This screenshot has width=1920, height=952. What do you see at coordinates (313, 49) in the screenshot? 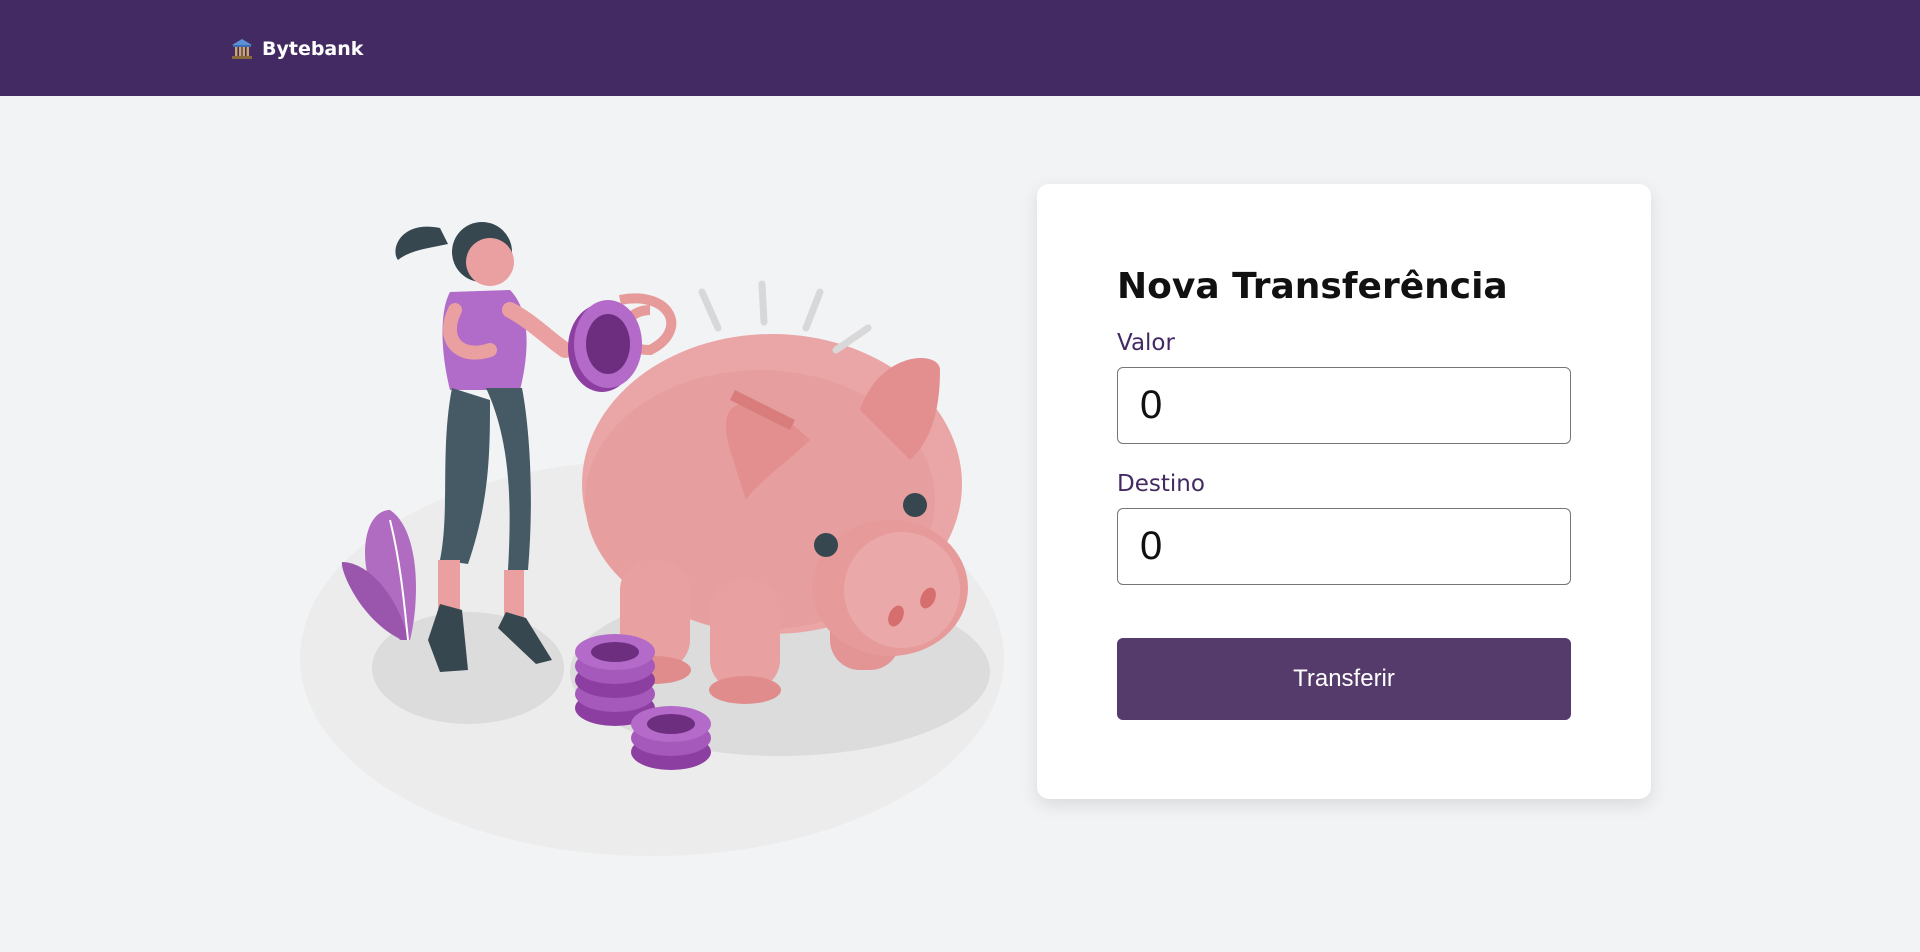
I see `brand-name: Bytebank` at bounding box center [313, 49].